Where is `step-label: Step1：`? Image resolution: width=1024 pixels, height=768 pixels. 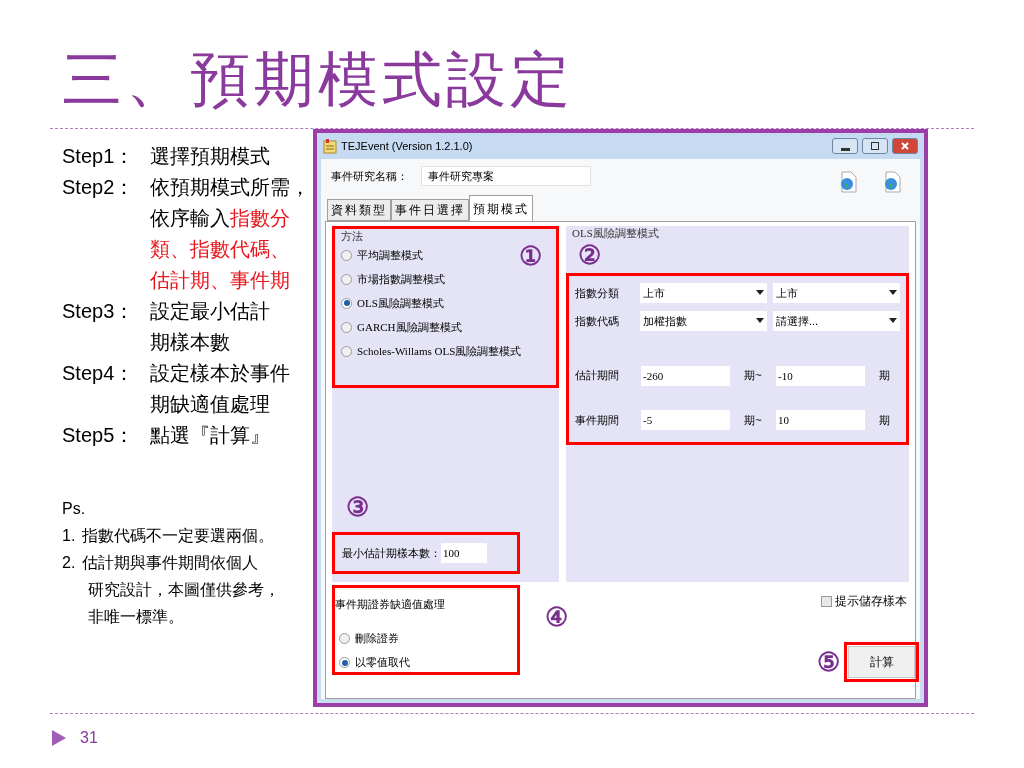
step-label: Step1： is located at coordinates (99, 156).